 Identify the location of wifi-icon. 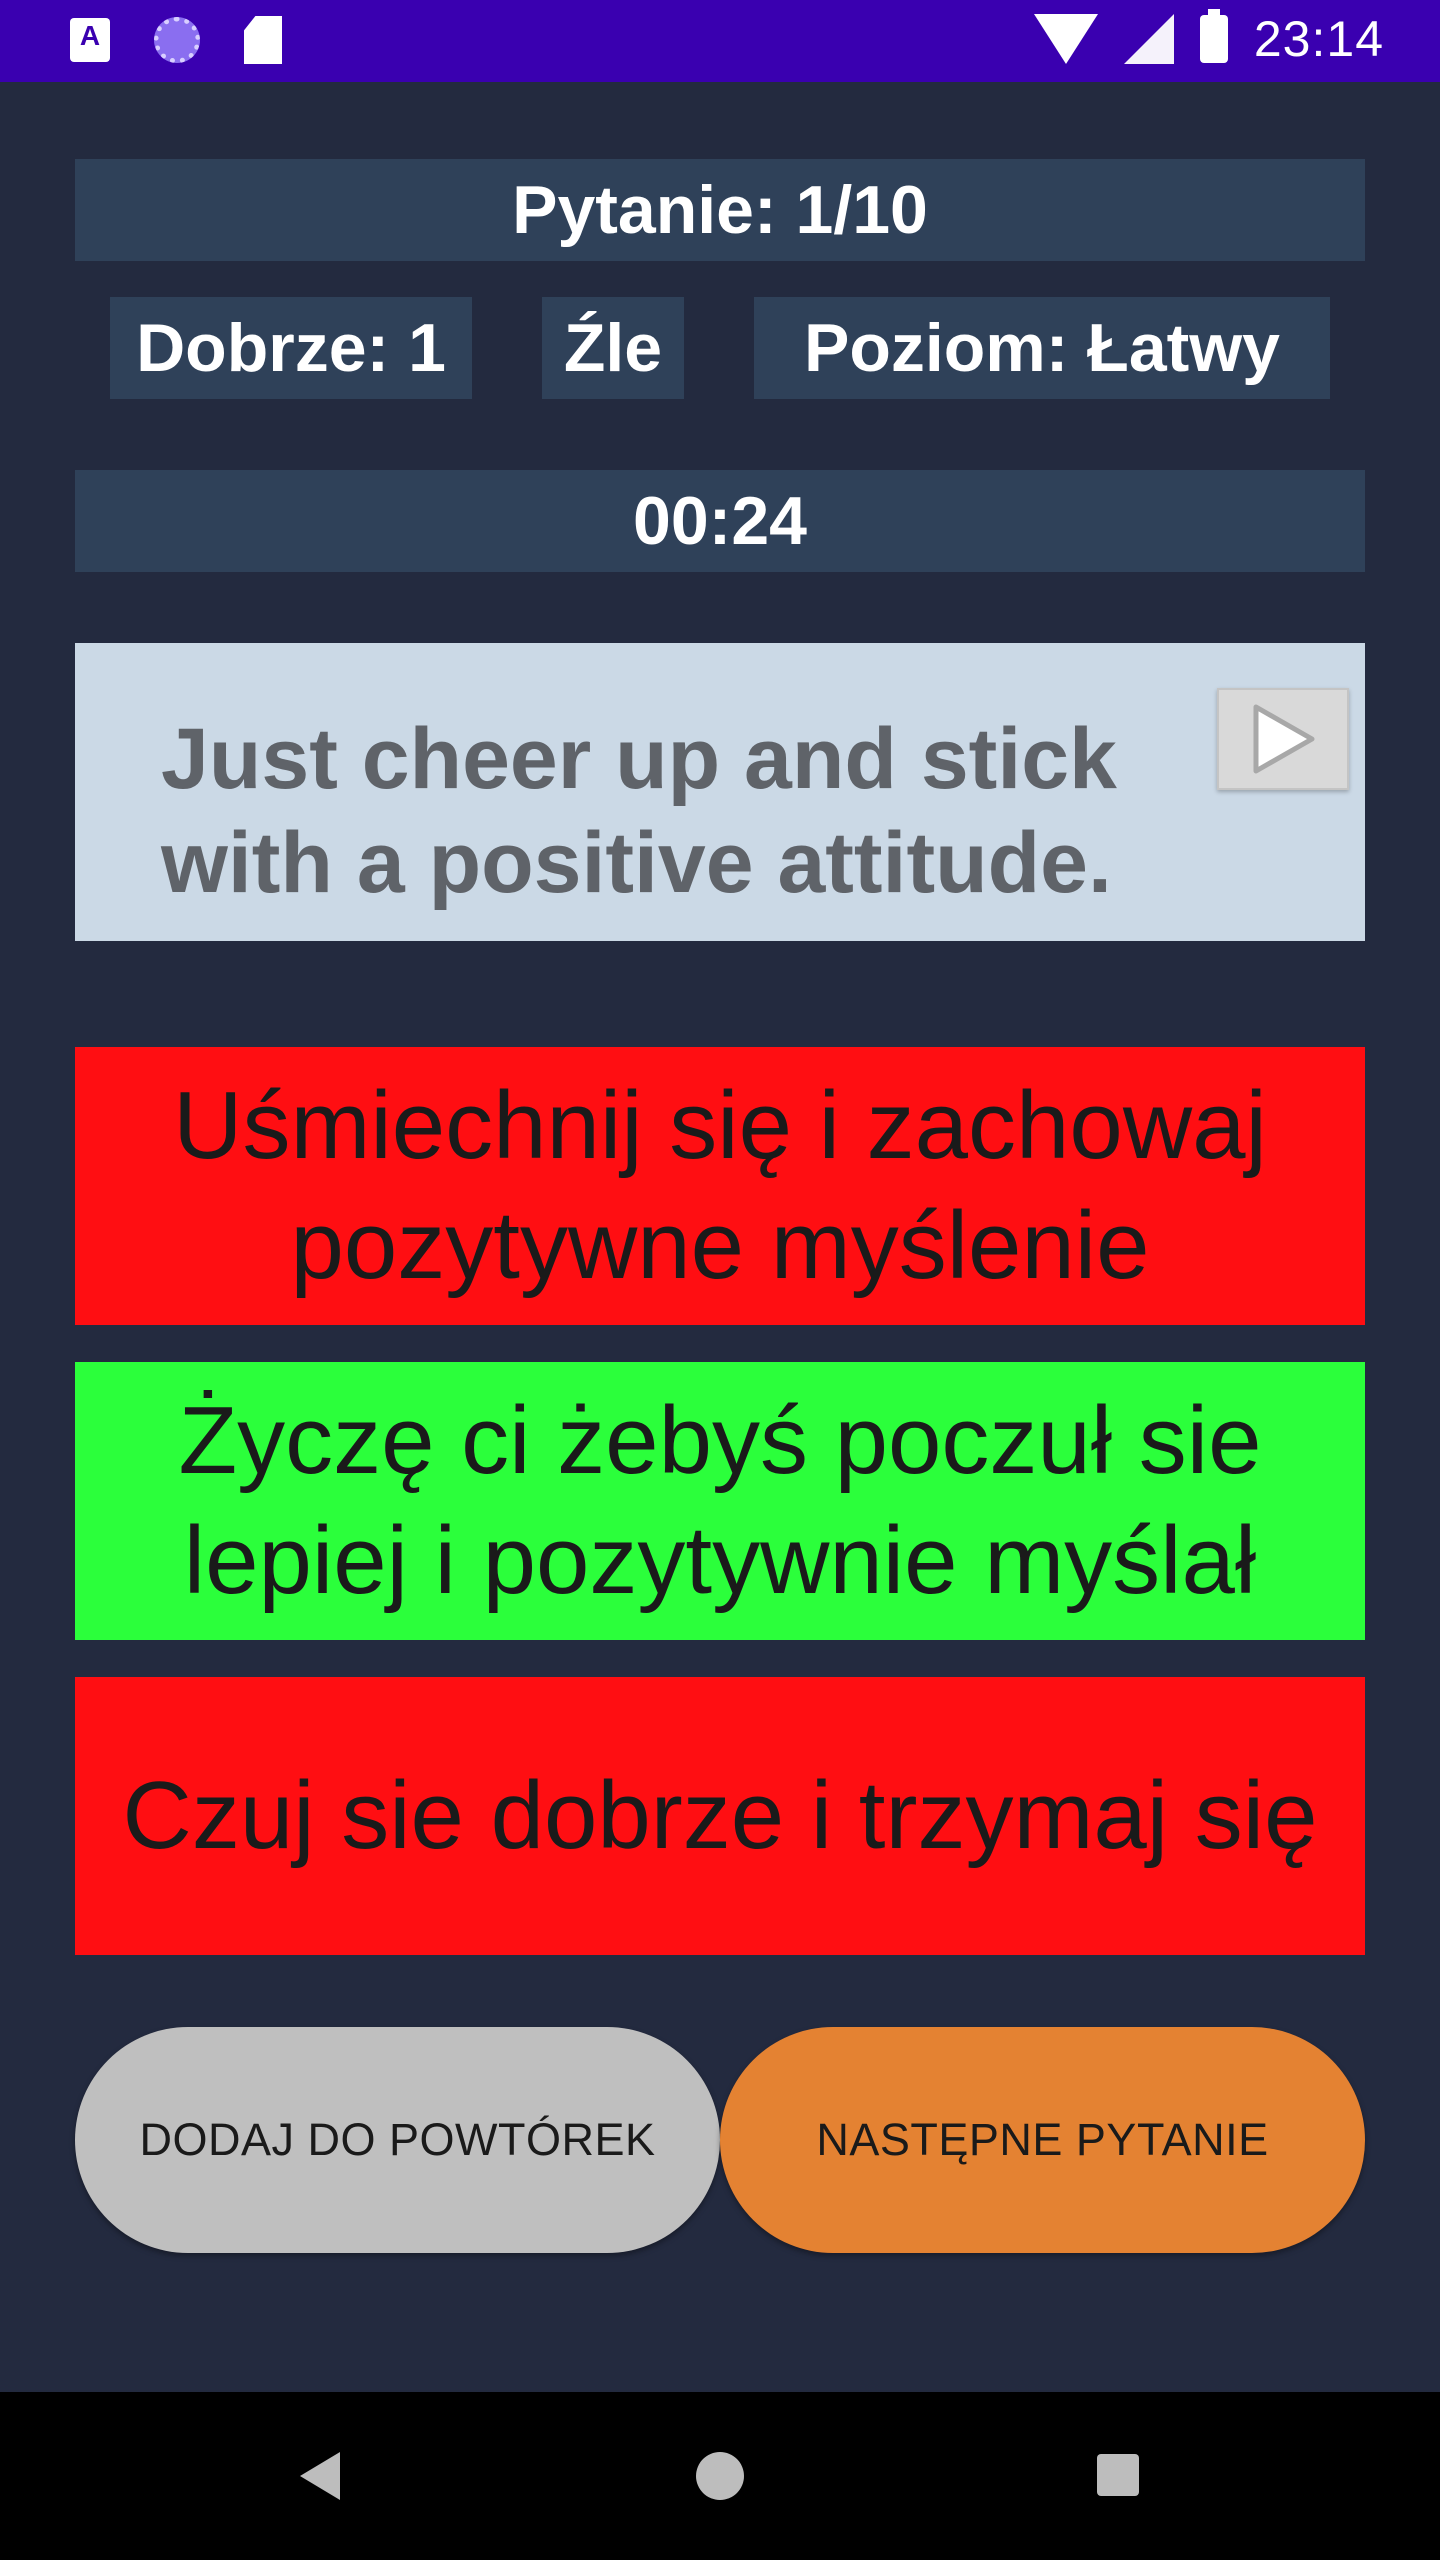
(1065, 39).